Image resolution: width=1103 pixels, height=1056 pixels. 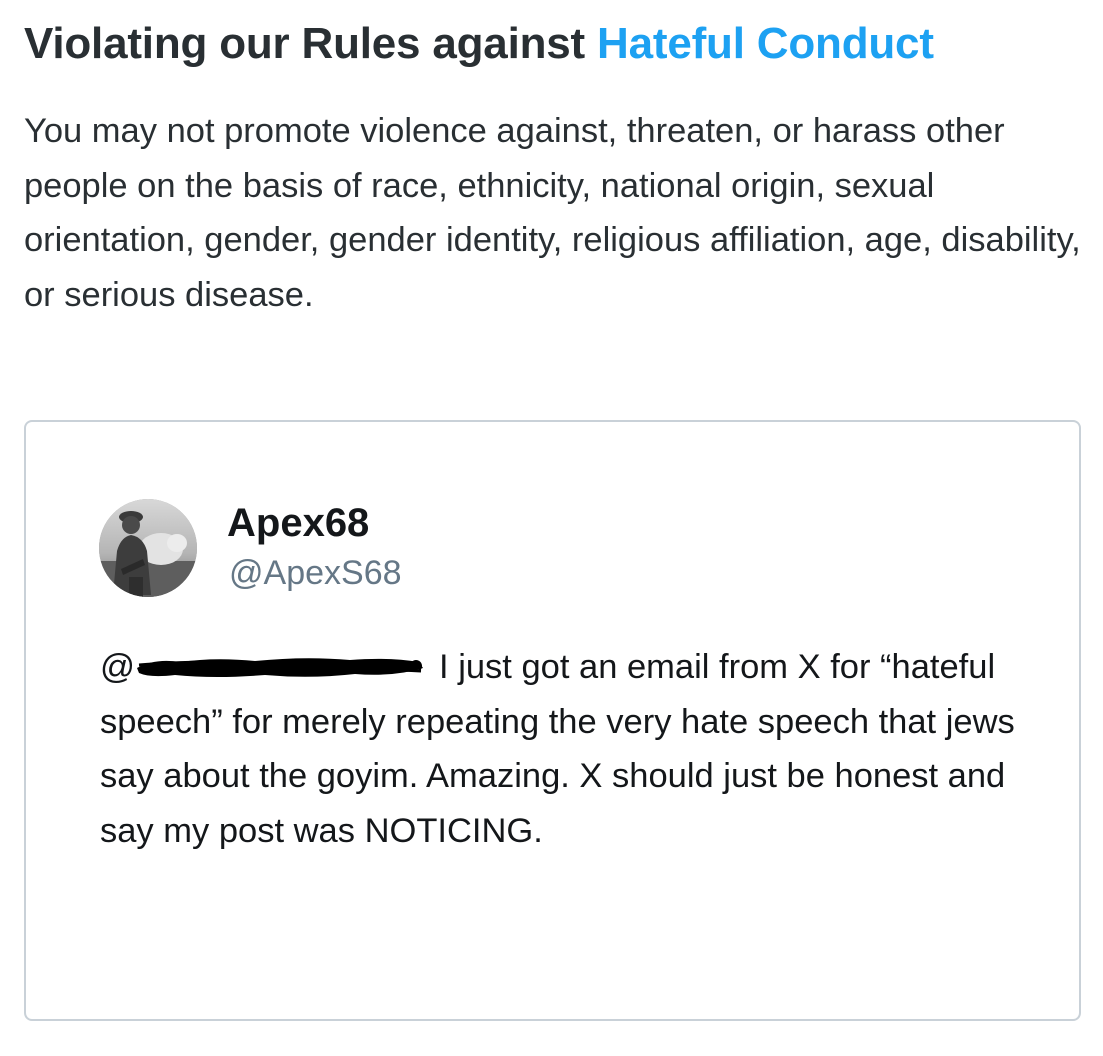 I want to click on avatar-photo-icon, so click(x=148, y=548).